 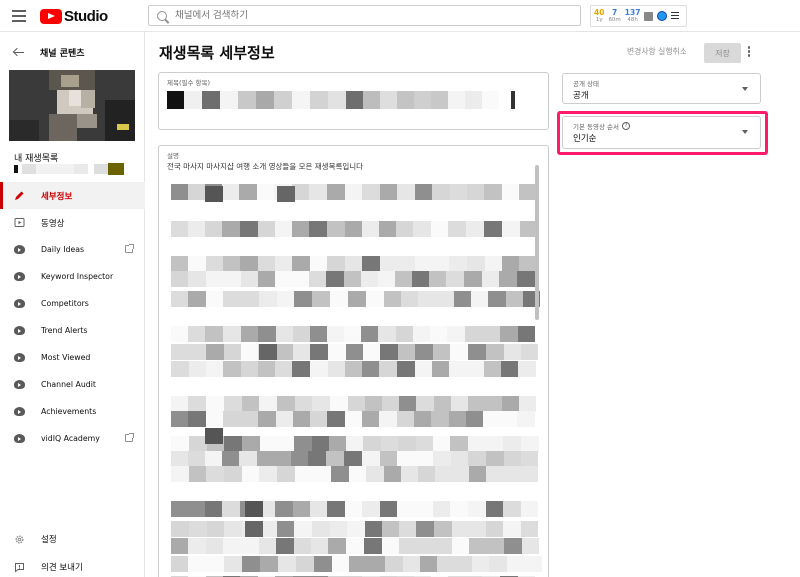 I want to click on youtube-studio-logo: Studio, so click(x=74, y=16).